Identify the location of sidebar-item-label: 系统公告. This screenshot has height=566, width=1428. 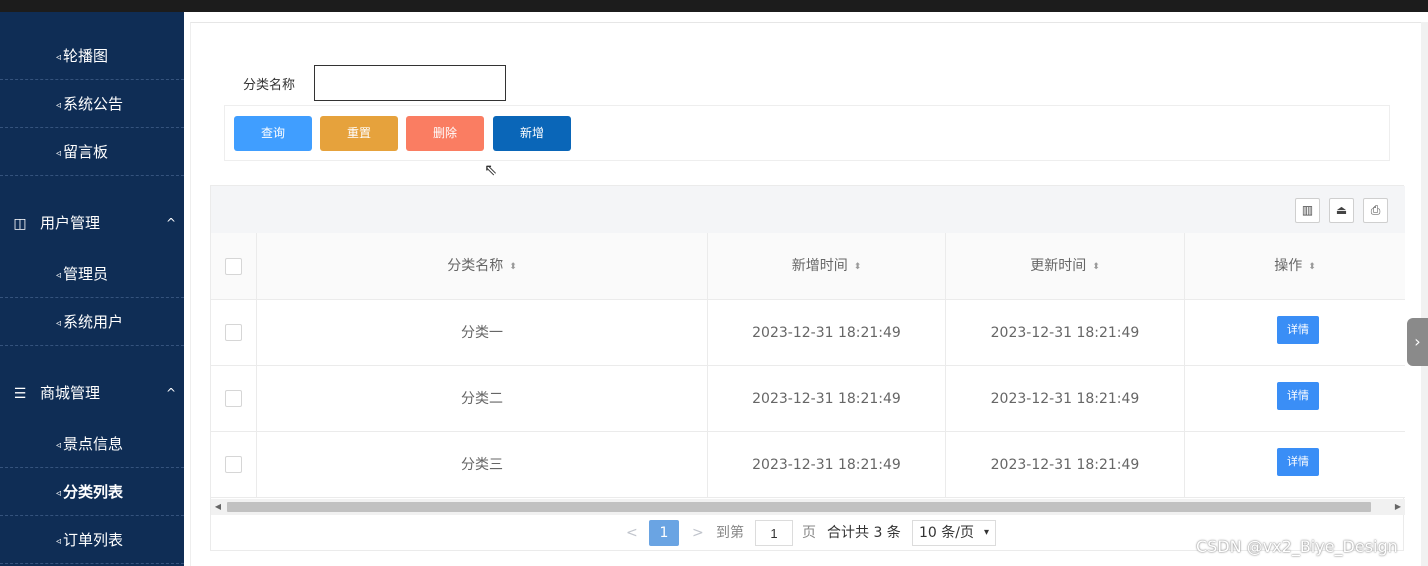
(93, 104).